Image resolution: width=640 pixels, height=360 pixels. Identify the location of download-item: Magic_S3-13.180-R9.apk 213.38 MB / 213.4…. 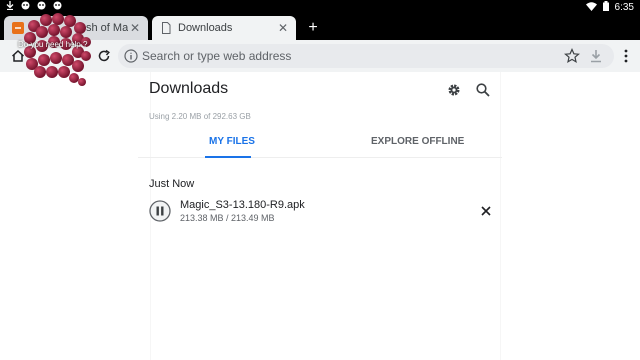
(320, 212).